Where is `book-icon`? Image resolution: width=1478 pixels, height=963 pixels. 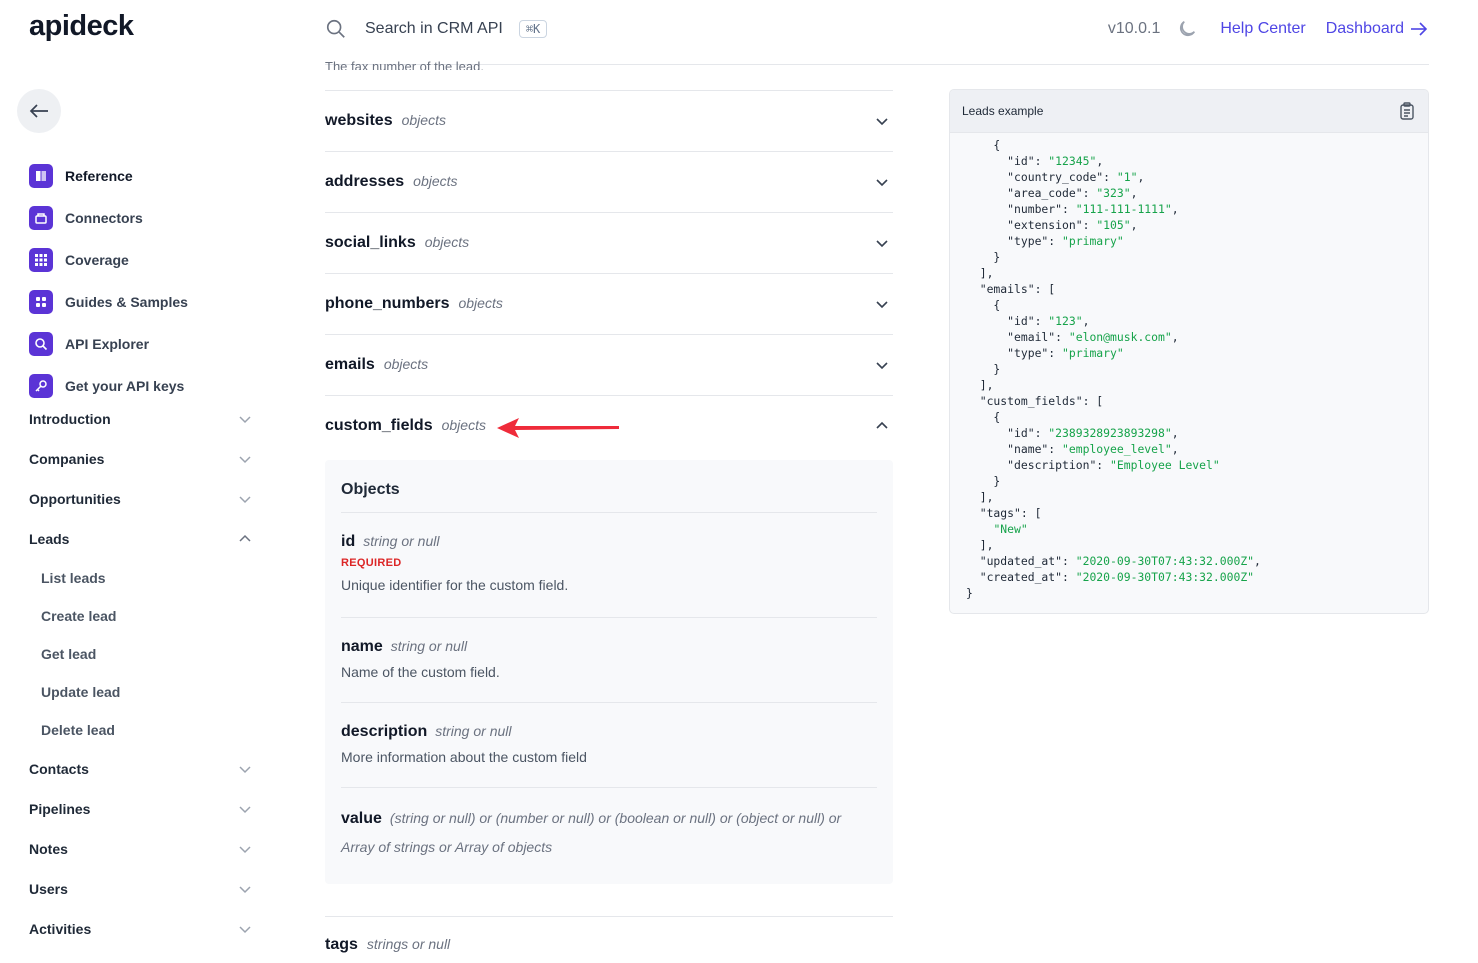 book-icon is located at coordinates (41, 176).